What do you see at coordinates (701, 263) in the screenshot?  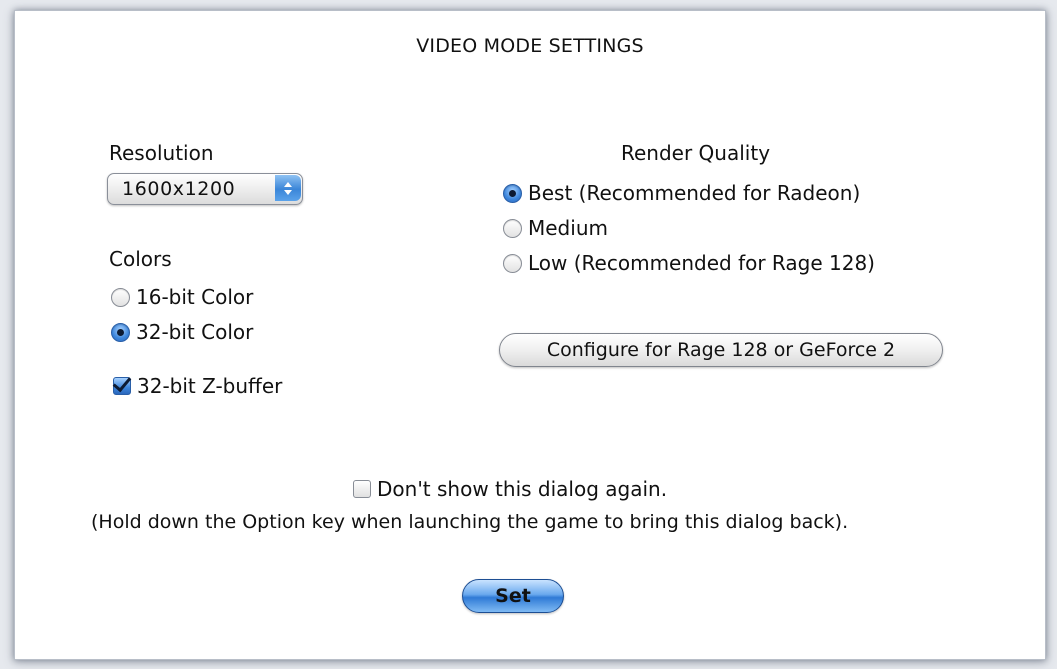 I see `render-low-label: Low (Recommended for Rage 128)` at bounding box center [701, 263].